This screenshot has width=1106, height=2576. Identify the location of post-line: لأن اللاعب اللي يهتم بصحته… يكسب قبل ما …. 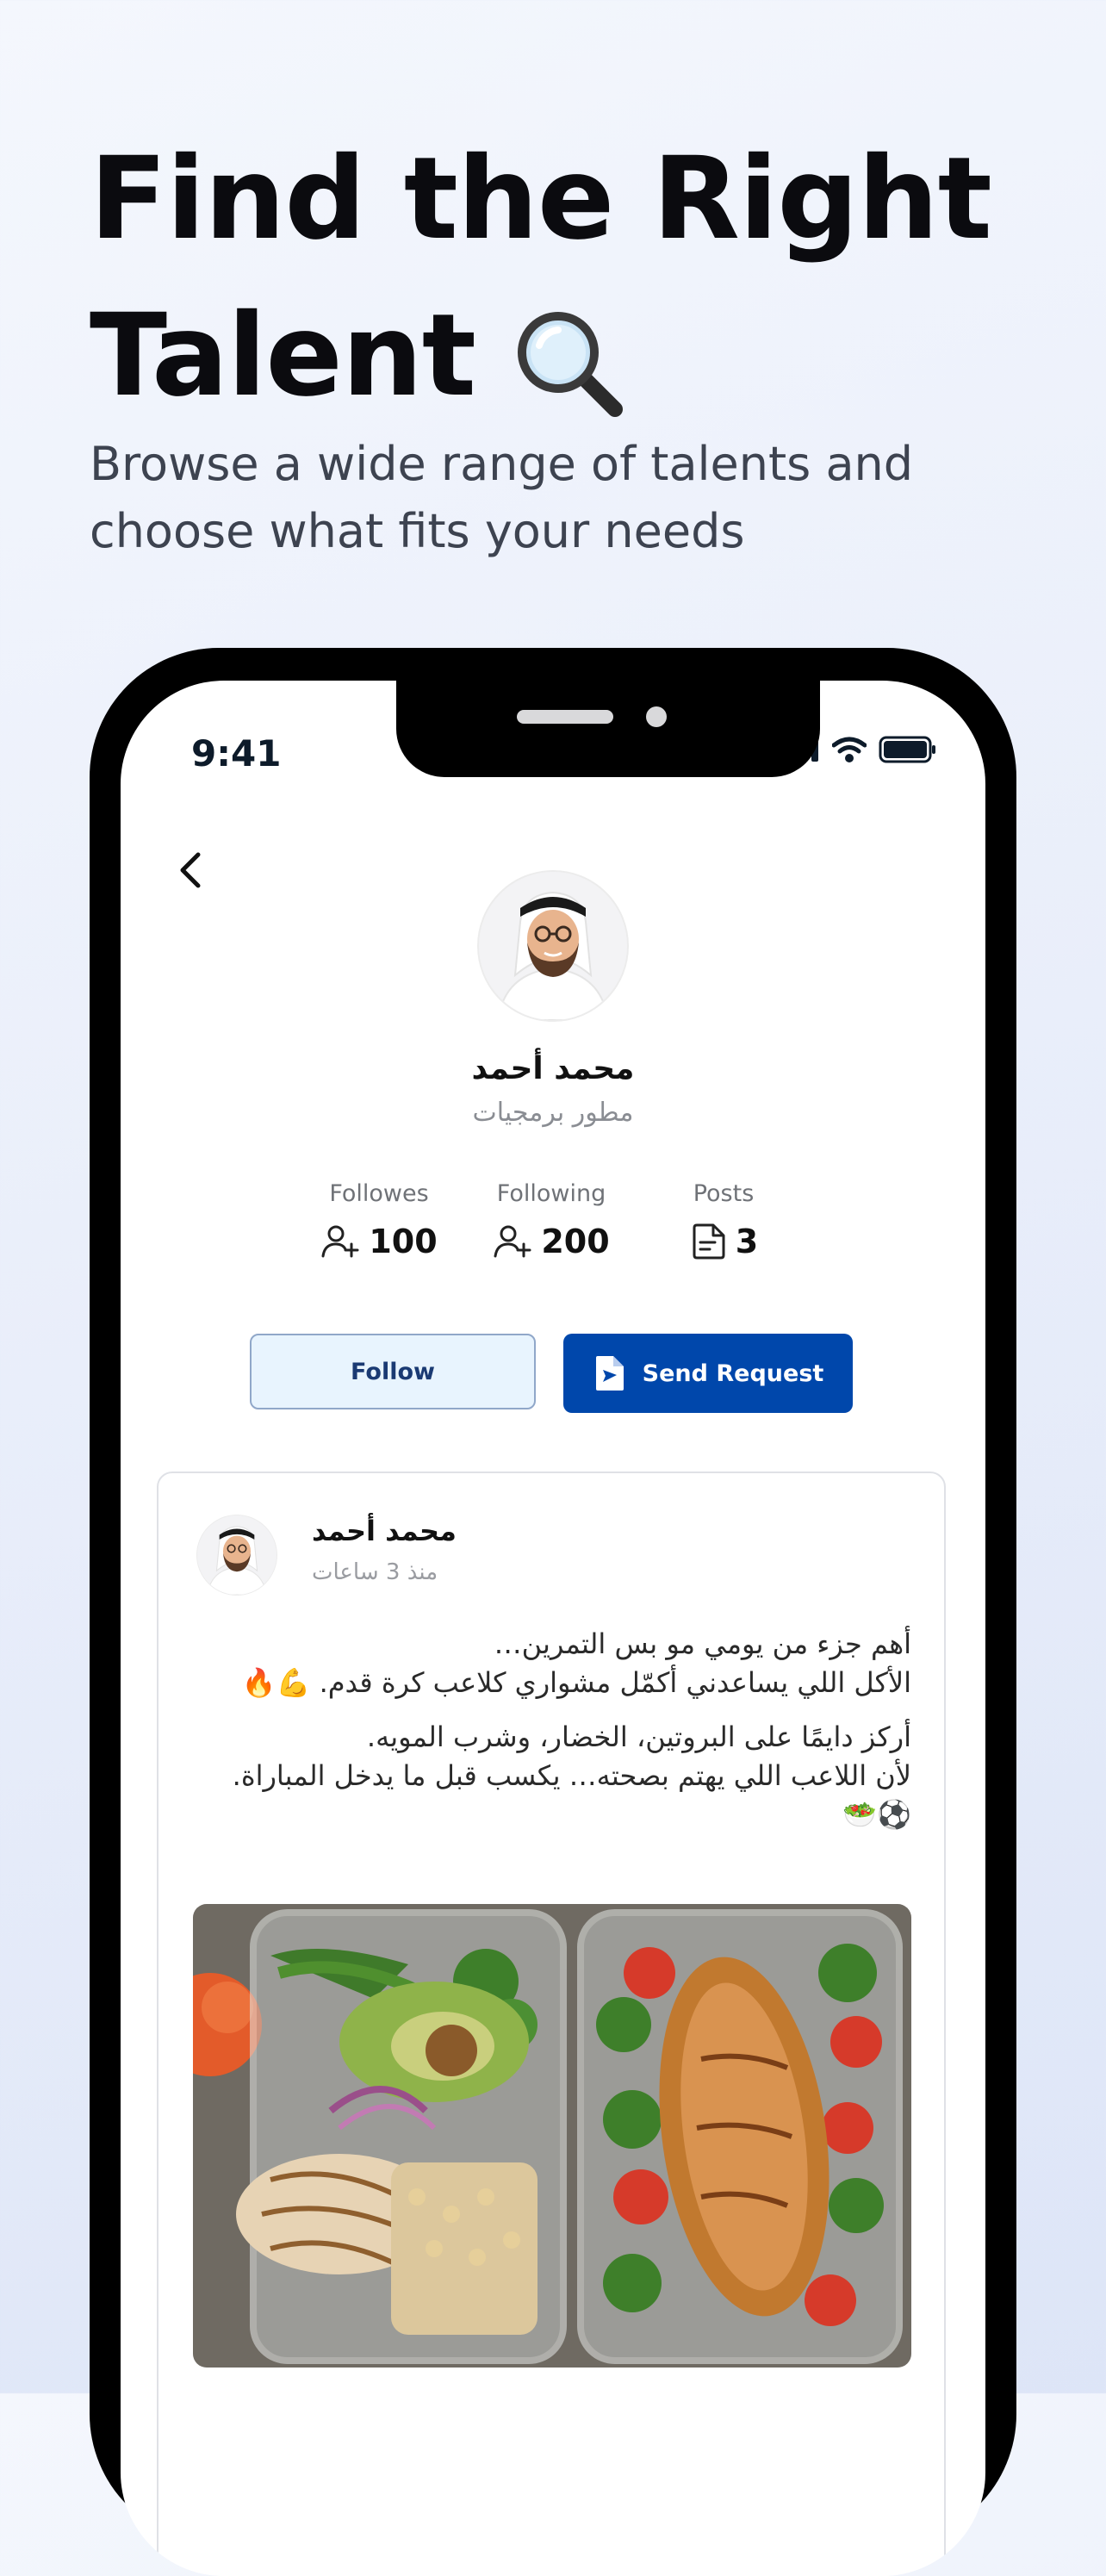
(571, 1795).